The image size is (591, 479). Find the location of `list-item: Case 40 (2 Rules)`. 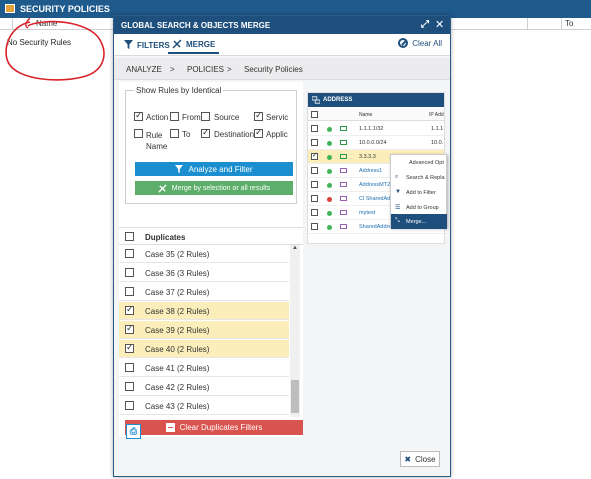

list-item: Case 40 (2 Rules) is located at coordinates (204, 349).